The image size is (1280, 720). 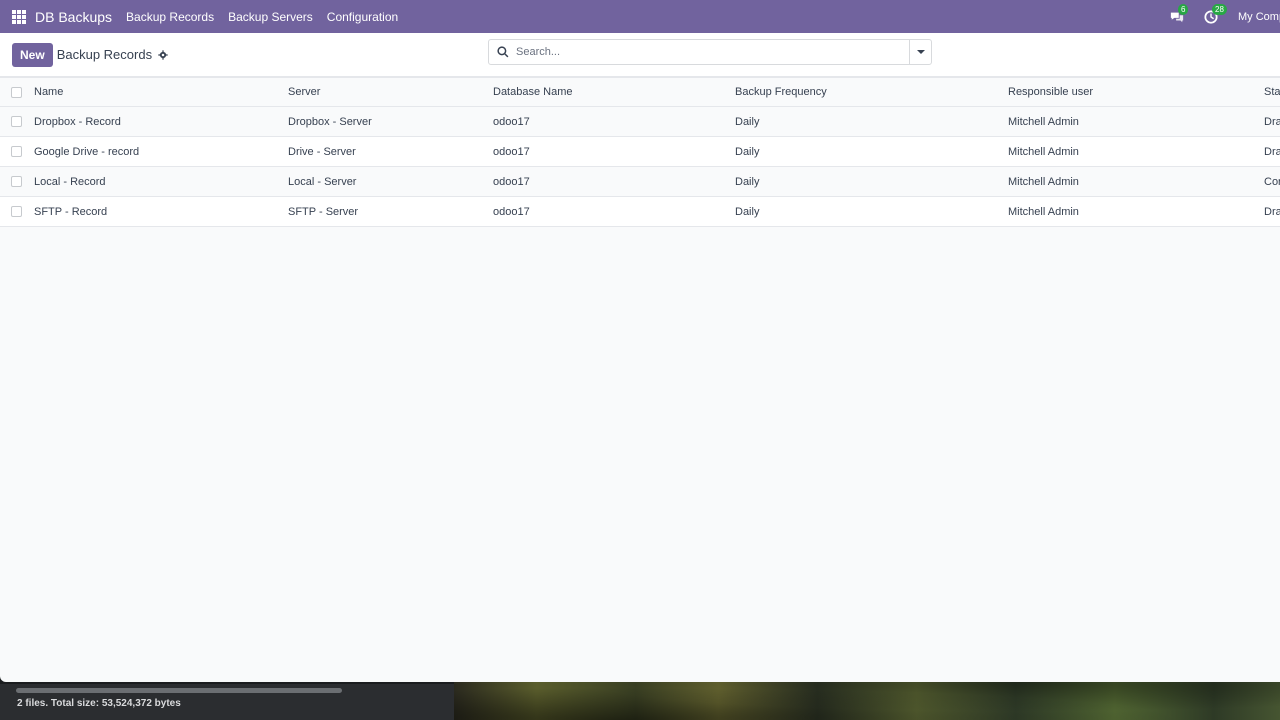 I want to click on menu-configuration: Configuration, so click(x=362, y=17).